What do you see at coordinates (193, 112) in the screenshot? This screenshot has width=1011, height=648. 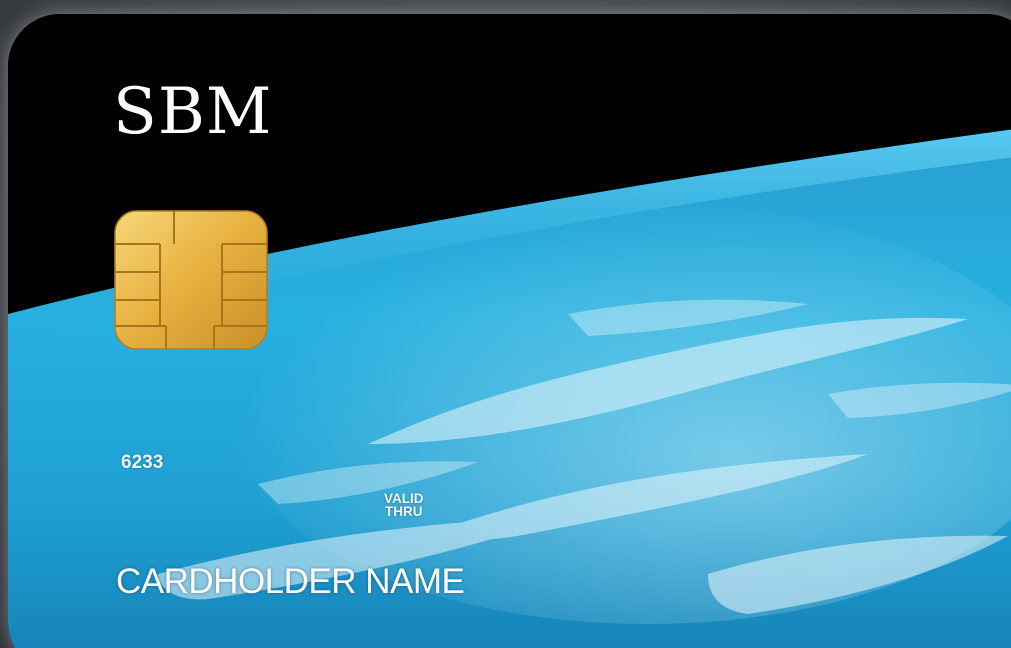 I see `brand-logo: SBM` at bounding box center [193, 112].